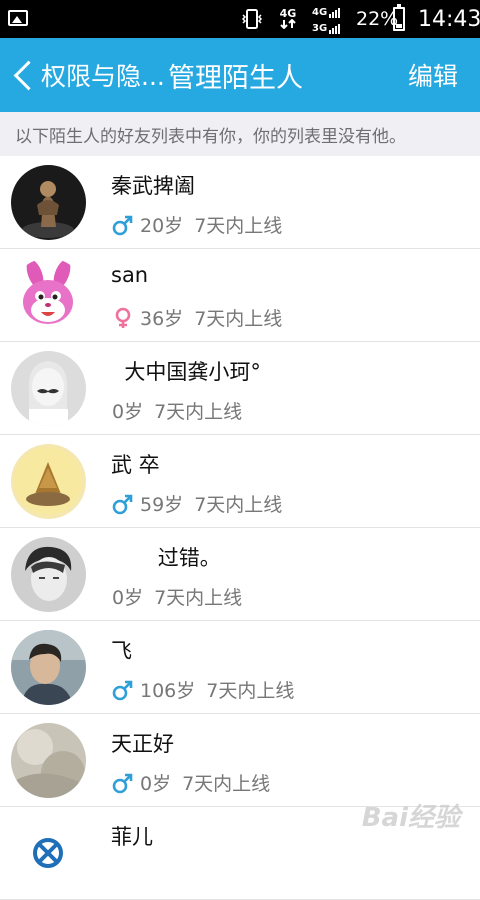 This screenshot has height=900, width=480. What do you see at coordinates (162, 319) in the screenshot?
I see `person-age: 36岁` at bounding box center [162, 319].